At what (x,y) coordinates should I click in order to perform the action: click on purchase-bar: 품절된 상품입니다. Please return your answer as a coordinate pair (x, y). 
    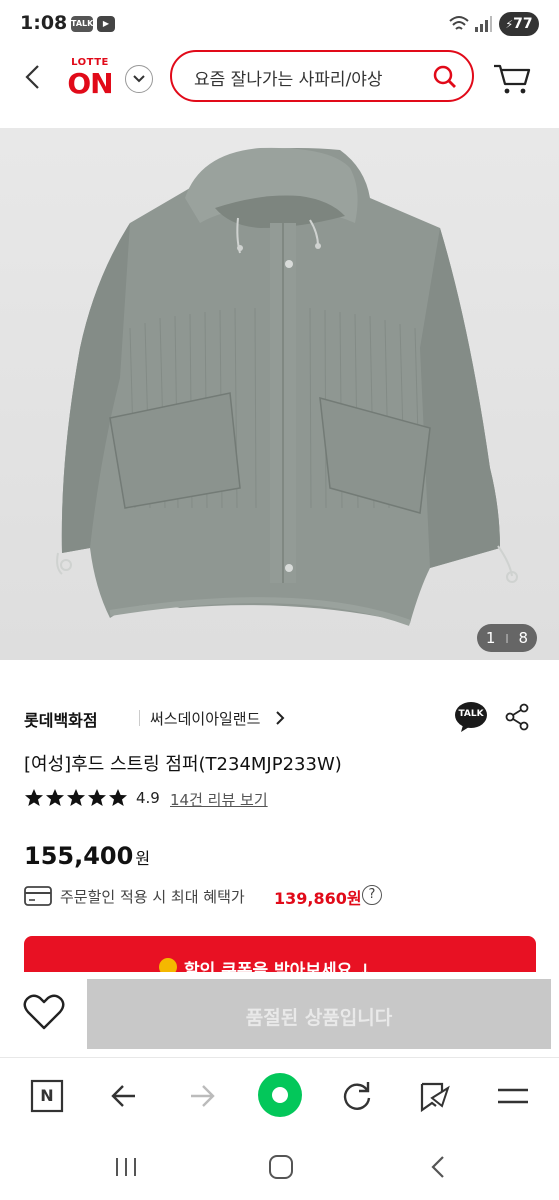
    Looking at the image, I should click on (279, 1015).